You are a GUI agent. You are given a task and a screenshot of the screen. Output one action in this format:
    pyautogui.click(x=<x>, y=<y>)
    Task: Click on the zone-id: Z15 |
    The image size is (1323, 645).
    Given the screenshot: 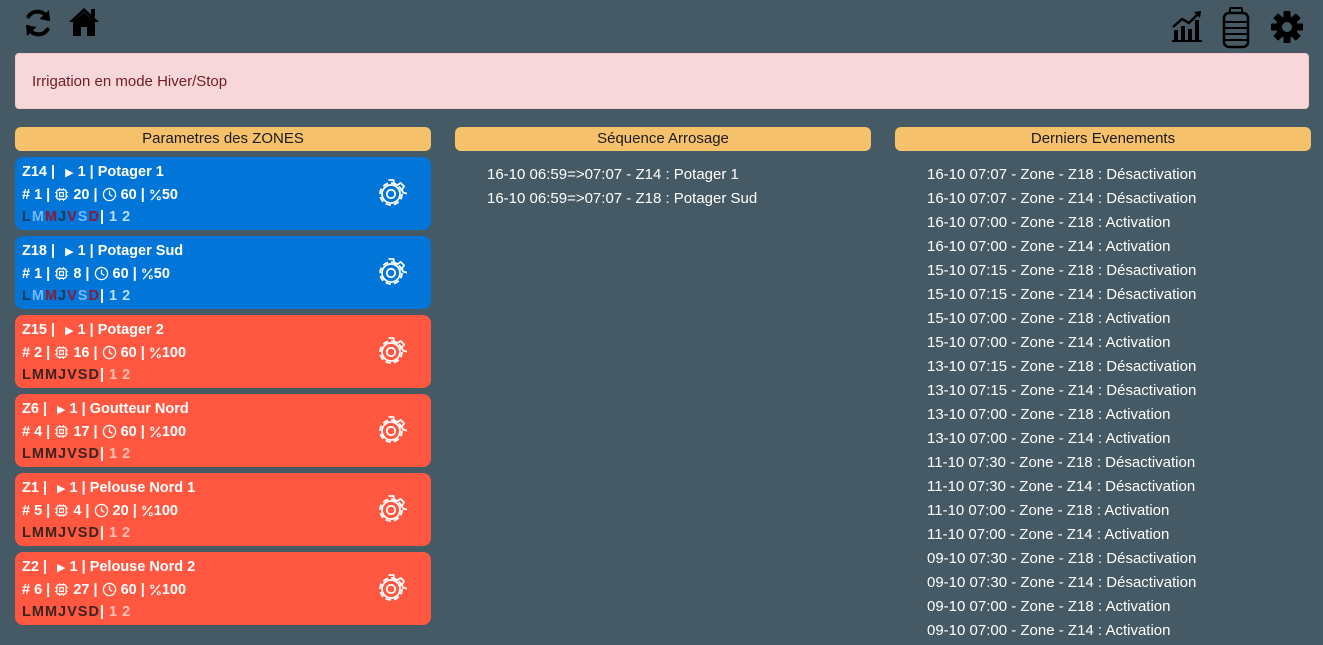 What is the action you would take?
    pyautogui.click(x=41, y=330)
    